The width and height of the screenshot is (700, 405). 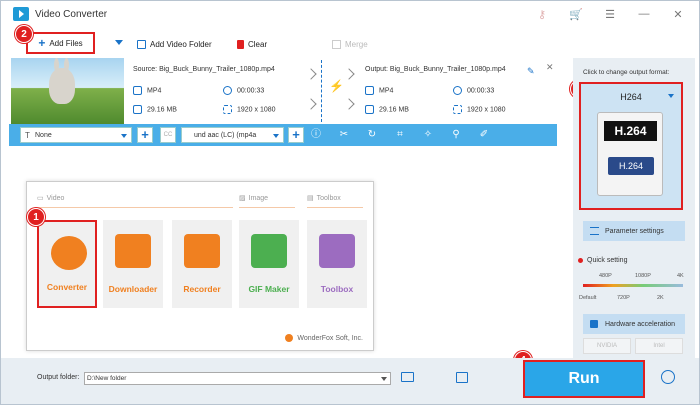 What do you see at coordinates (356, 44) in the screenshot?
I see `merge-label: Merge` at bounding box center [356, 44].